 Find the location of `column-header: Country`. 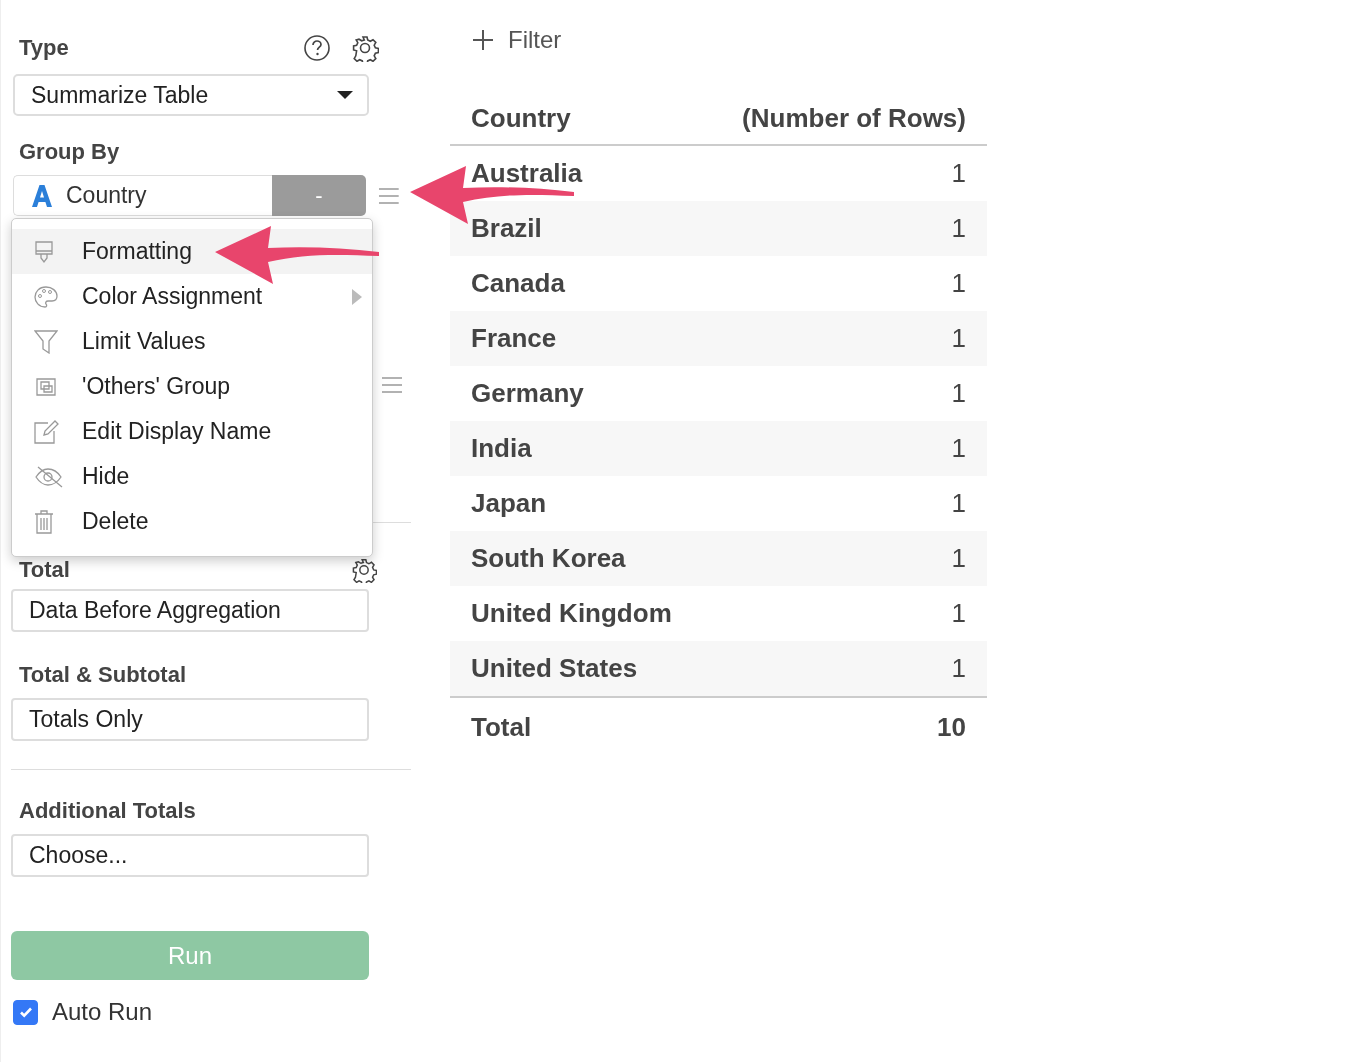

column-header: Country is located at coordinates (521, 118).